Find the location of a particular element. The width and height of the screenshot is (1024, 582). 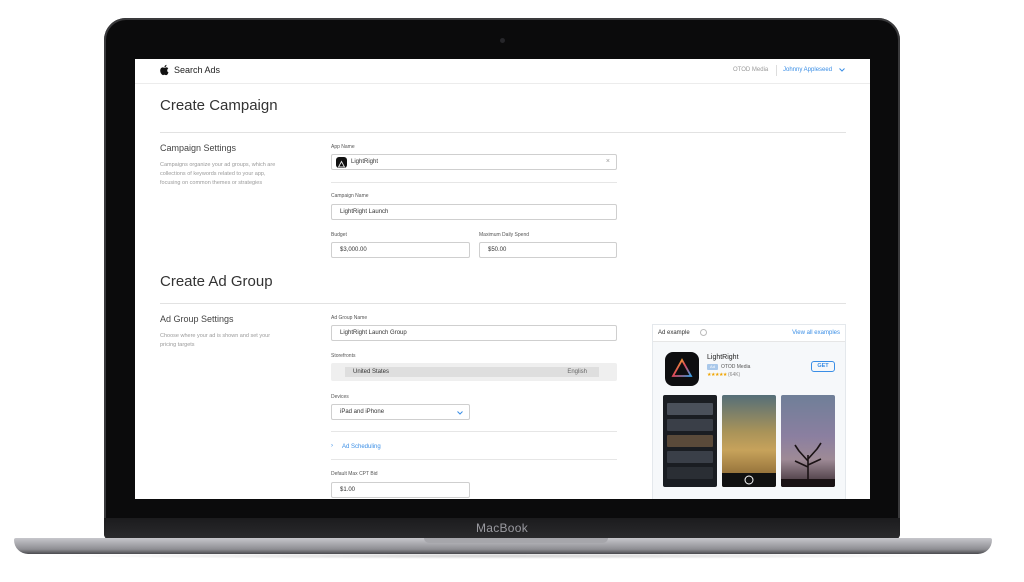

camera-icon is located at coordinates (502, 40).